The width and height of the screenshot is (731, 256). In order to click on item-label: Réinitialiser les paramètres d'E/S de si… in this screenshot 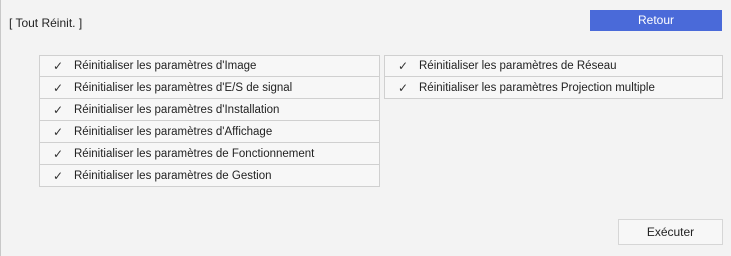, I will do `click(183, 87)`.